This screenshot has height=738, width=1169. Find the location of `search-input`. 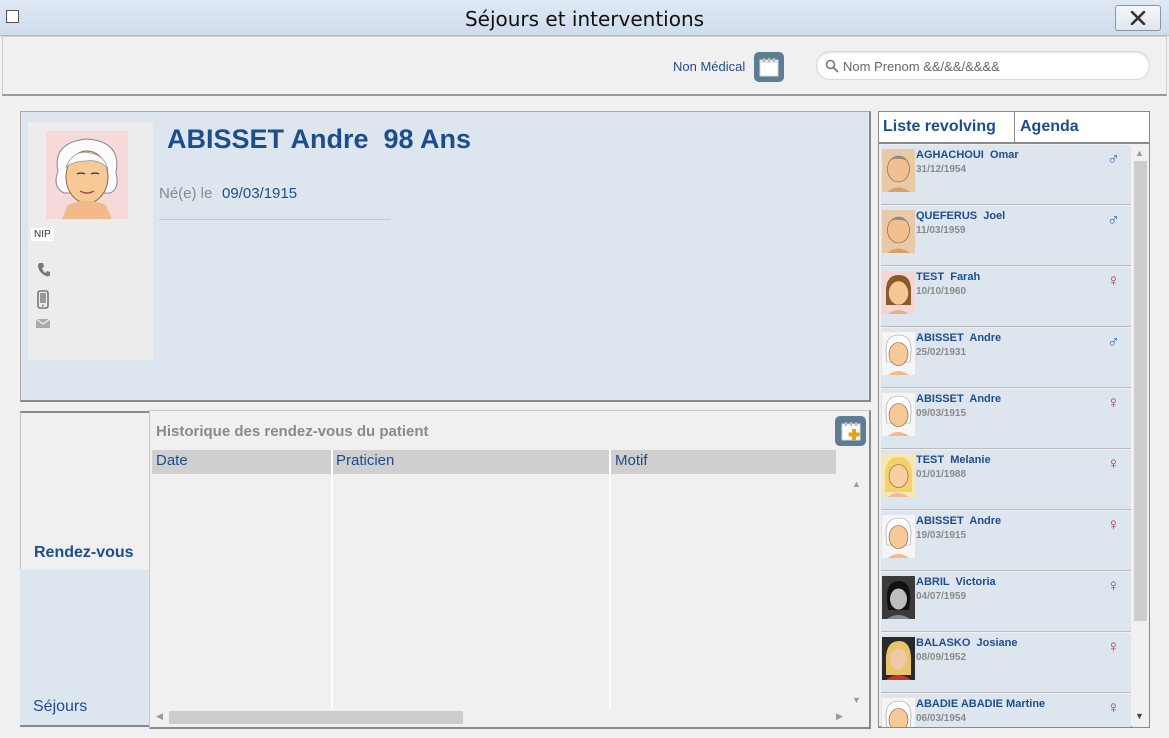

search-input is located at coordinates (991, 66).